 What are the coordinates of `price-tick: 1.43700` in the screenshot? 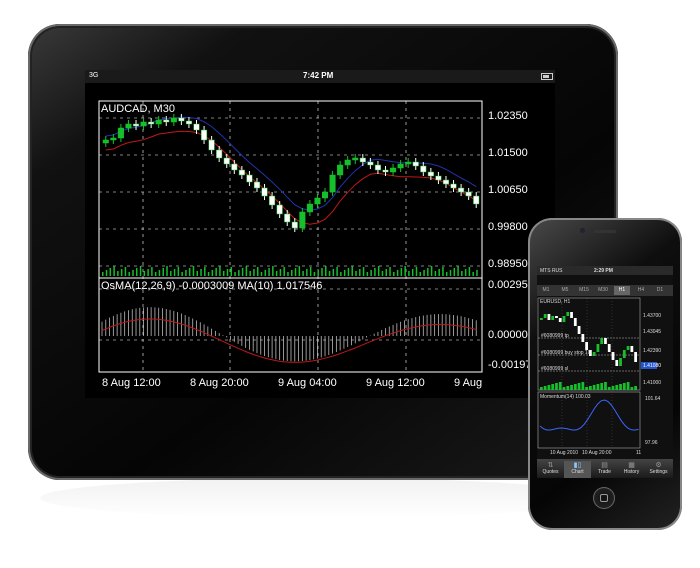 It's located at (652, 316).